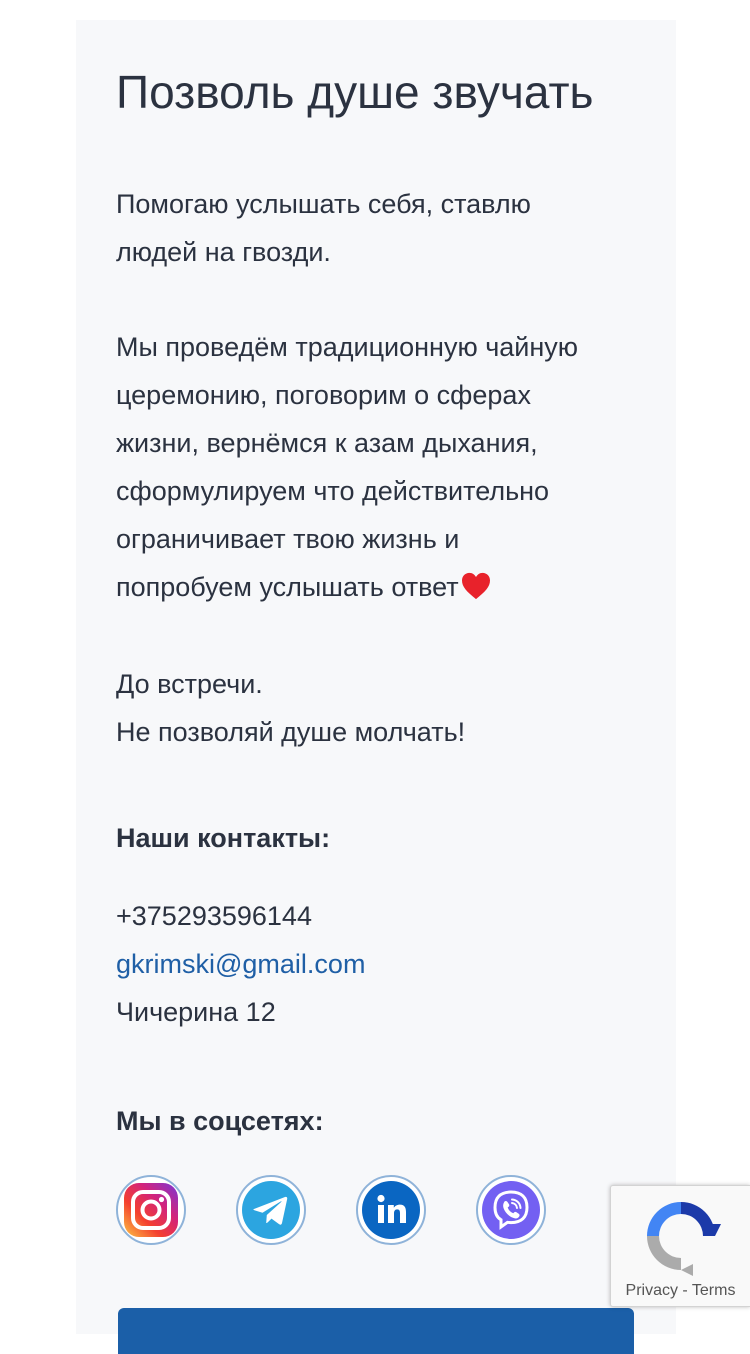 The height and width of the screenshot is (1354, 750). I want to click on cta-button, so click(376, 1331).